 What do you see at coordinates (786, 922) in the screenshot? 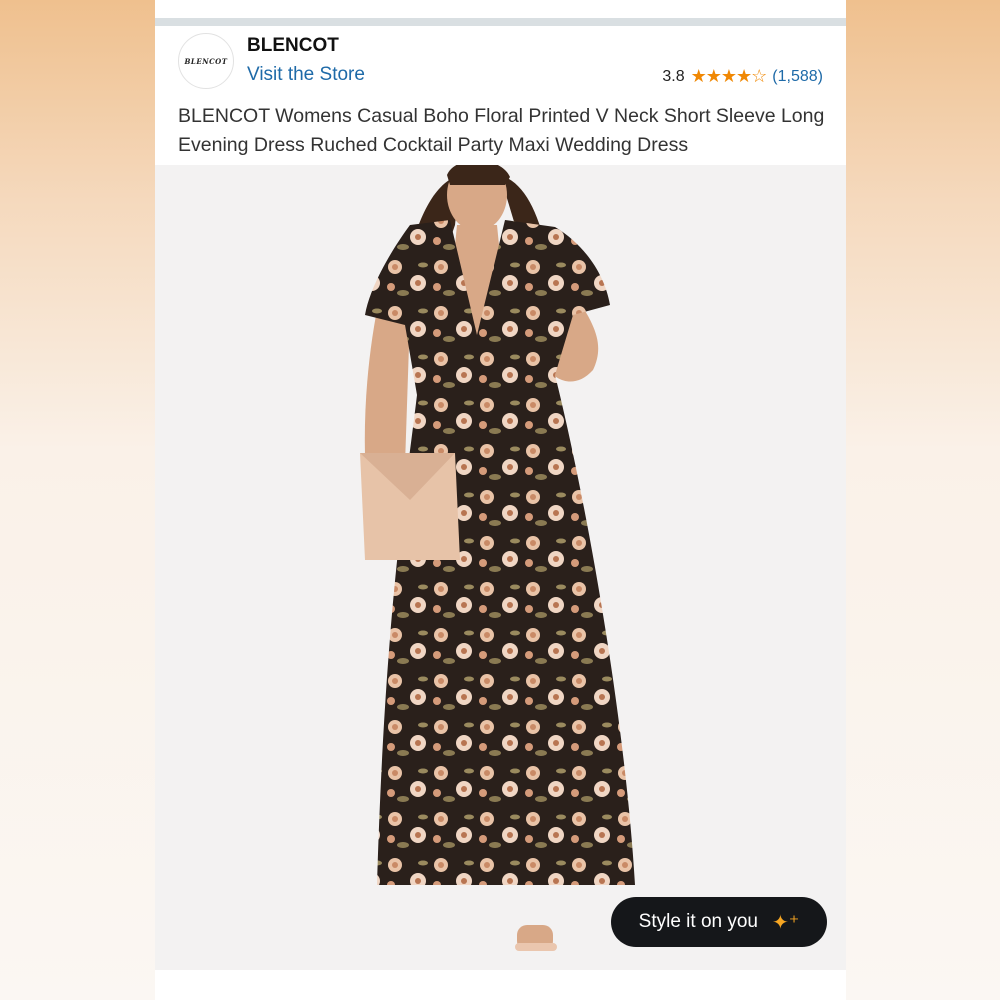
I see `sparkle-icon: ✦⁺` at bounding box center [786, 922].